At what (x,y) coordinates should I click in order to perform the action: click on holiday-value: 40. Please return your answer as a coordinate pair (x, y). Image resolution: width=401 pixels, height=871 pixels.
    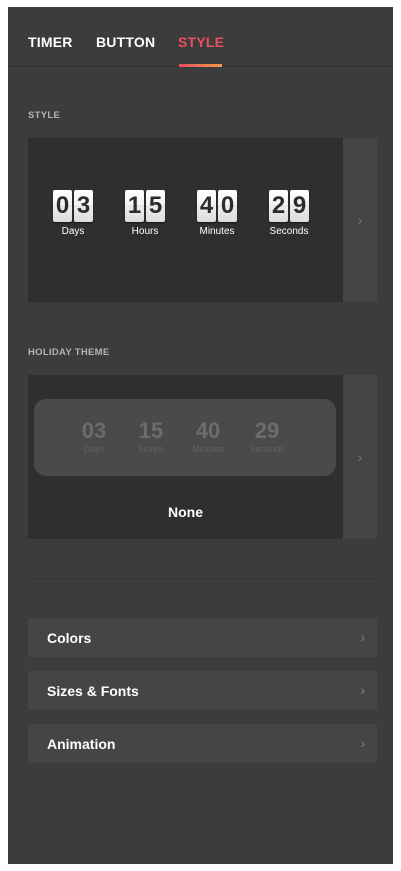
    Looking at the image, I should click on (208, 430).